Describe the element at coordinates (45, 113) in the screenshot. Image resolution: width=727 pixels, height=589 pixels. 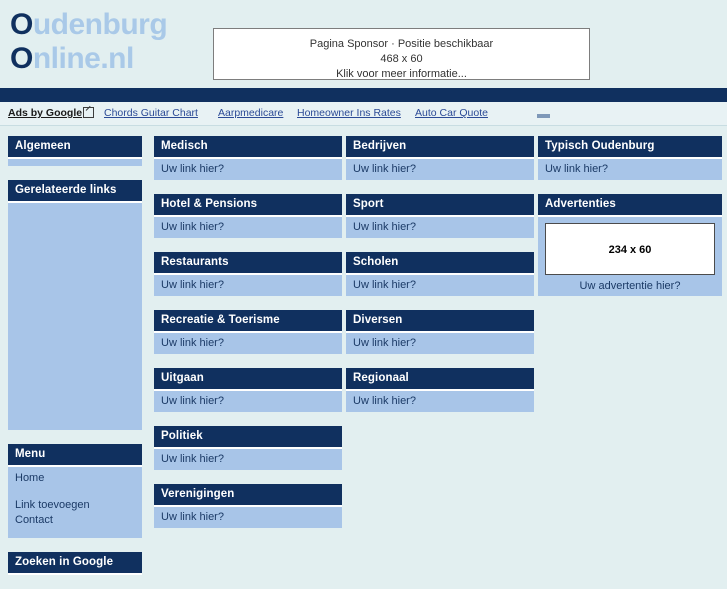
I see `ads-by-google-label: Ads by Google` at that location.